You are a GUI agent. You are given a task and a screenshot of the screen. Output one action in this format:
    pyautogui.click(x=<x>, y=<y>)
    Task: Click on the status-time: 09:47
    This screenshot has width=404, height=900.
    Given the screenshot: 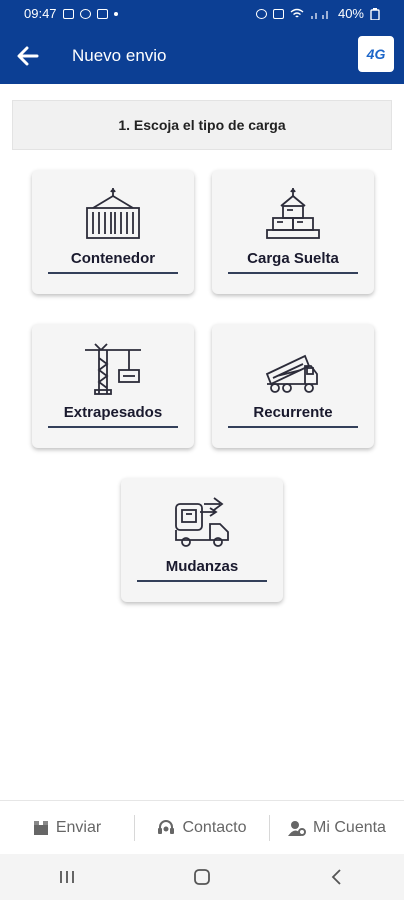 What is the action you would take?
    pyautogui.click(x=40, y=13)
    